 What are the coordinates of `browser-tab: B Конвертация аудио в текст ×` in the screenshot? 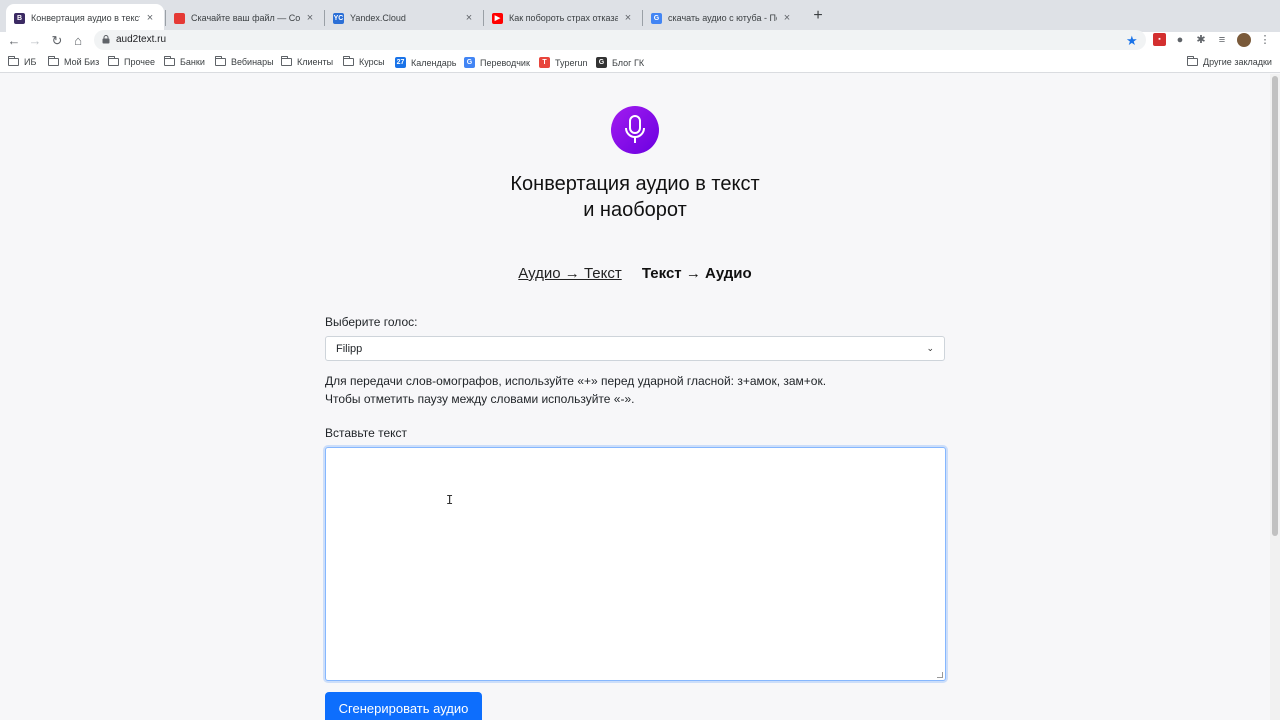 It's located at (85, 18).